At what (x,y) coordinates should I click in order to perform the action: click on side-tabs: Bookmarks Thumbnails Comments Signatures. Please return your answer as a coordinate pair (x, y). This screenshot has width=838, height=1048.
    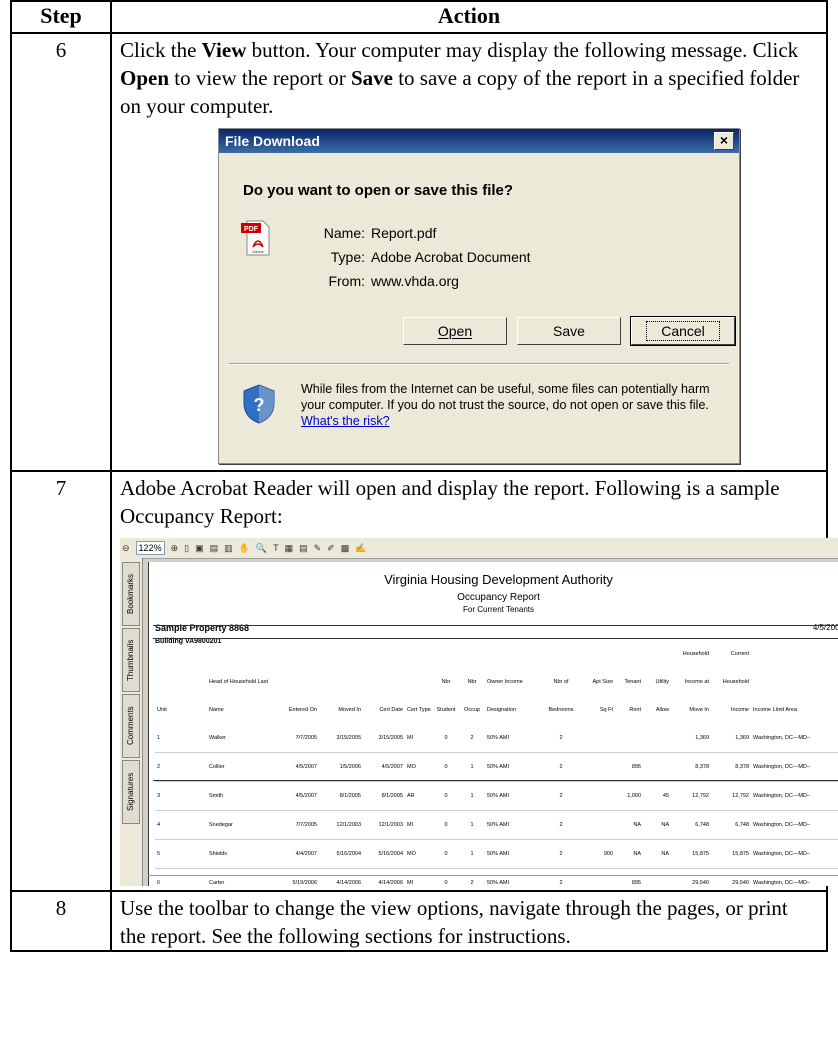
    Looking at the image, I should click on (131, 722).